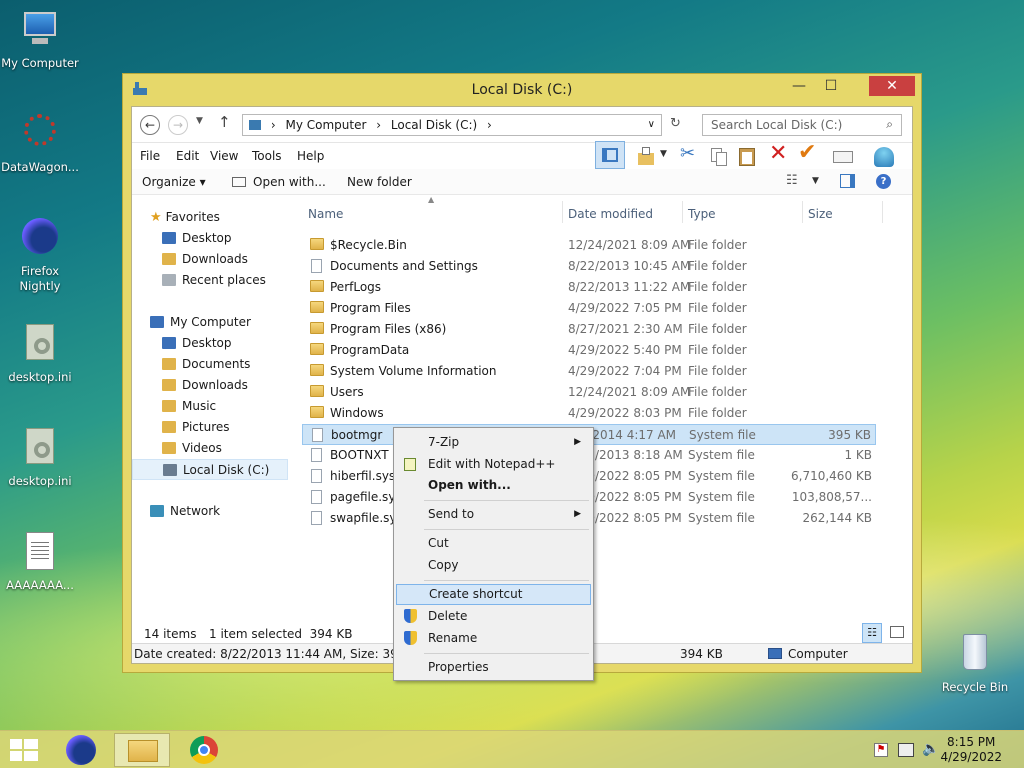 The image size is (1024, 768). Describe the element at coordinates (200, 322) in the screenshot. I see `nav-my-computer: My Computer` at that location.